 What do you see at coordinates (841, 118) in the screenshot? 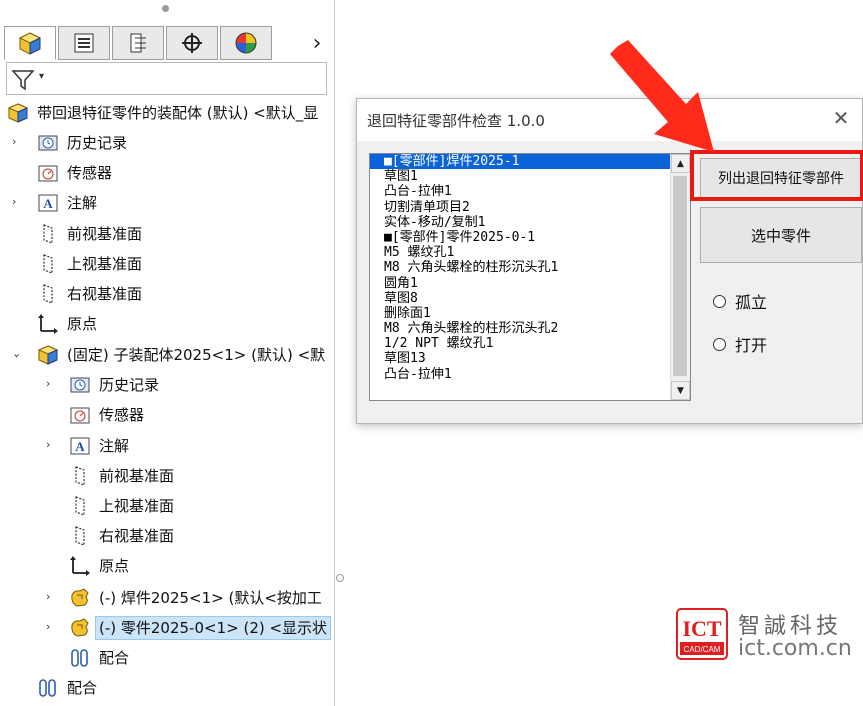
I see `close-icon: ✕` at bounding box center [841, 118].